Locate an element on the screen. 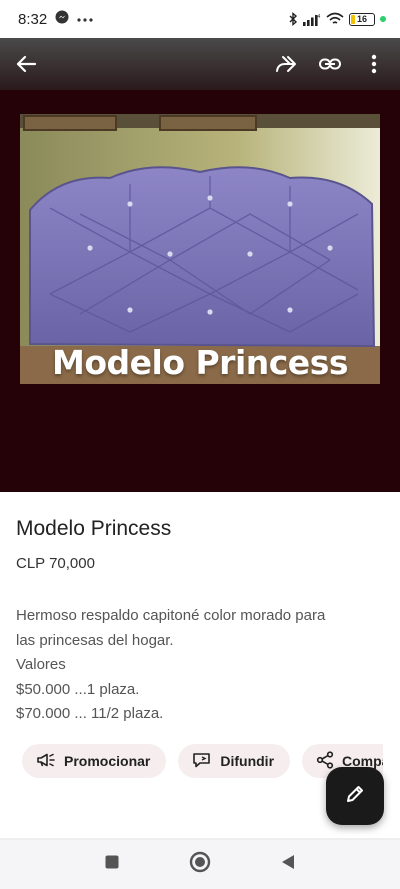 The height and width of the screenshot is (889, 400). edit-pencil-icon is located at coordinates (355, 796).